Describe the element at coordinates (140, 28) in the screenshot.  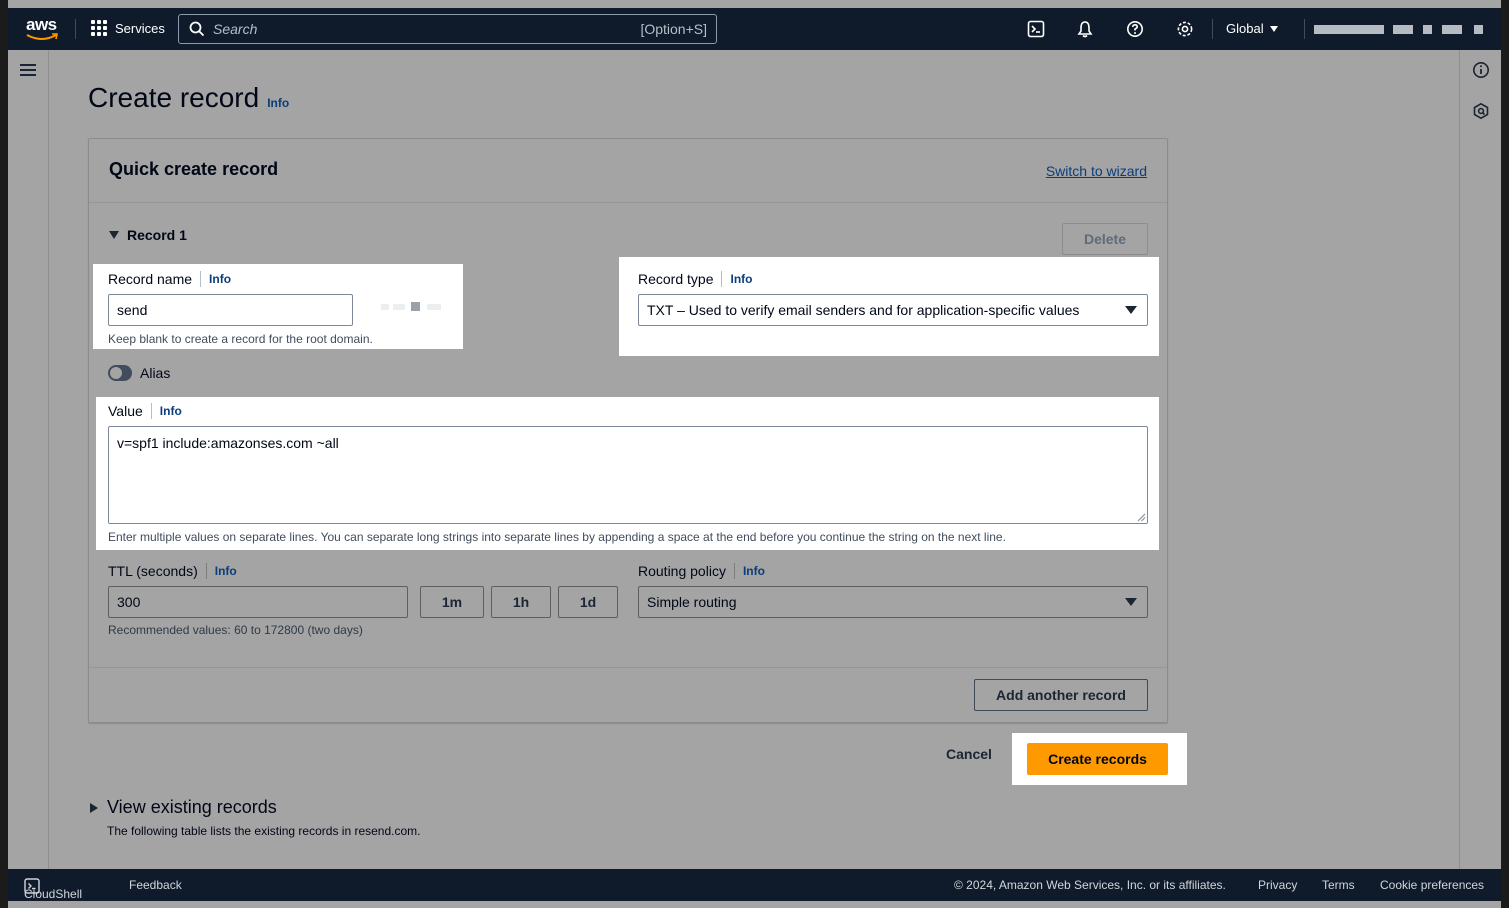
I see `services-label: Services` at that location.